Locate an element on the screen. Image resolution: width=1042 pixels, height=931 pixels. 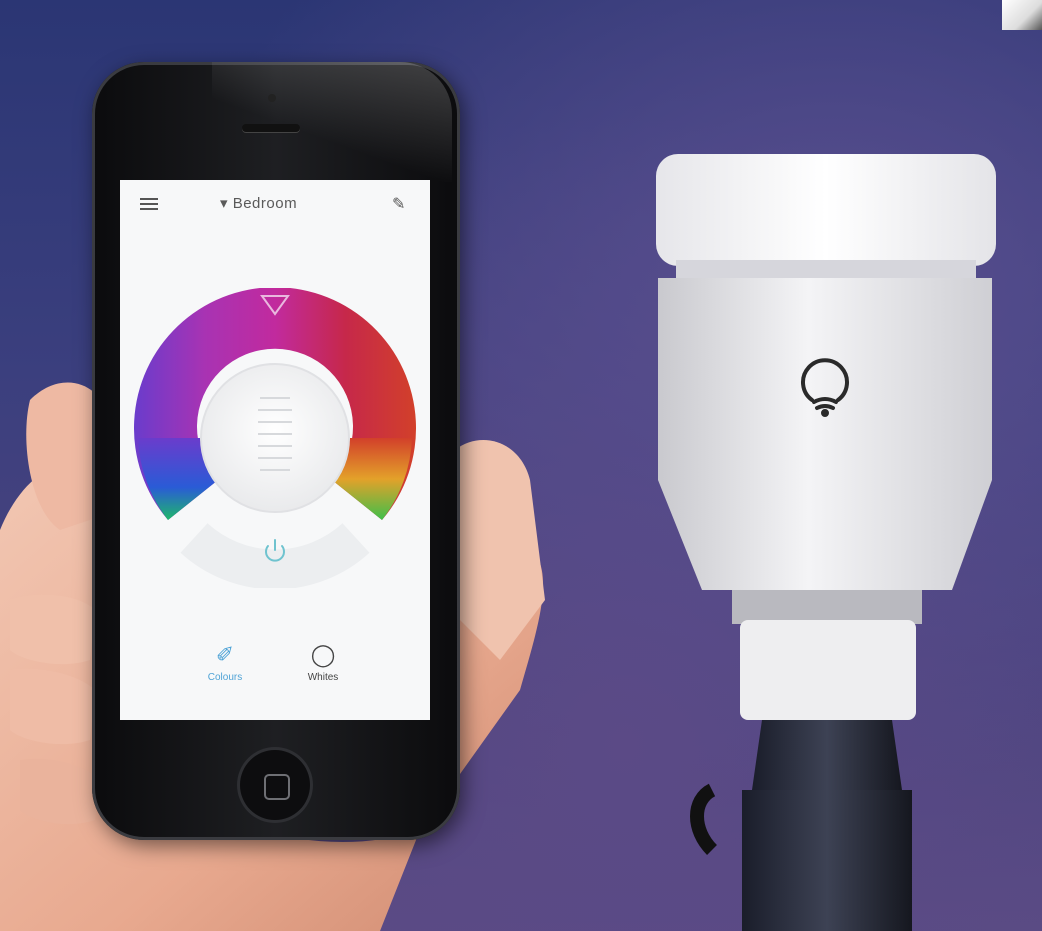
tab-colours: ✐ Colours is located at coordinates (225, 662).